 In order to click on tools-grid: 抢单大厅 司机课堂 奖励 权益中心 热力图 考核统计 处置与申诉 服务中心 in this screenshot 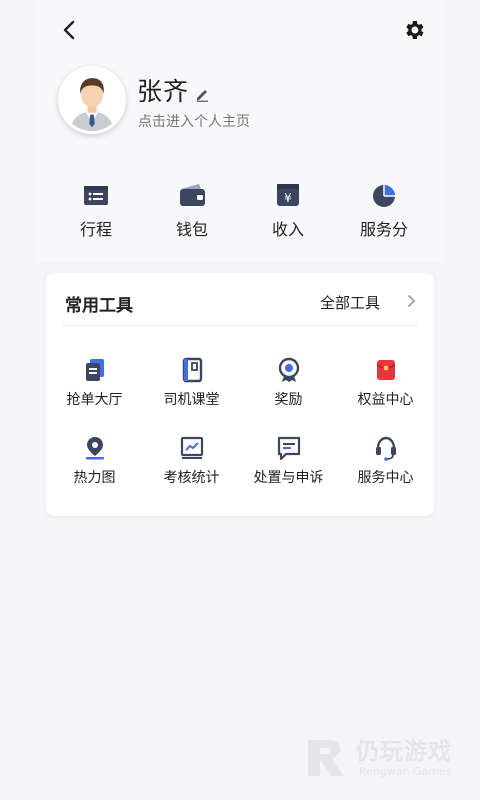, I will do `click(240, 422)`.